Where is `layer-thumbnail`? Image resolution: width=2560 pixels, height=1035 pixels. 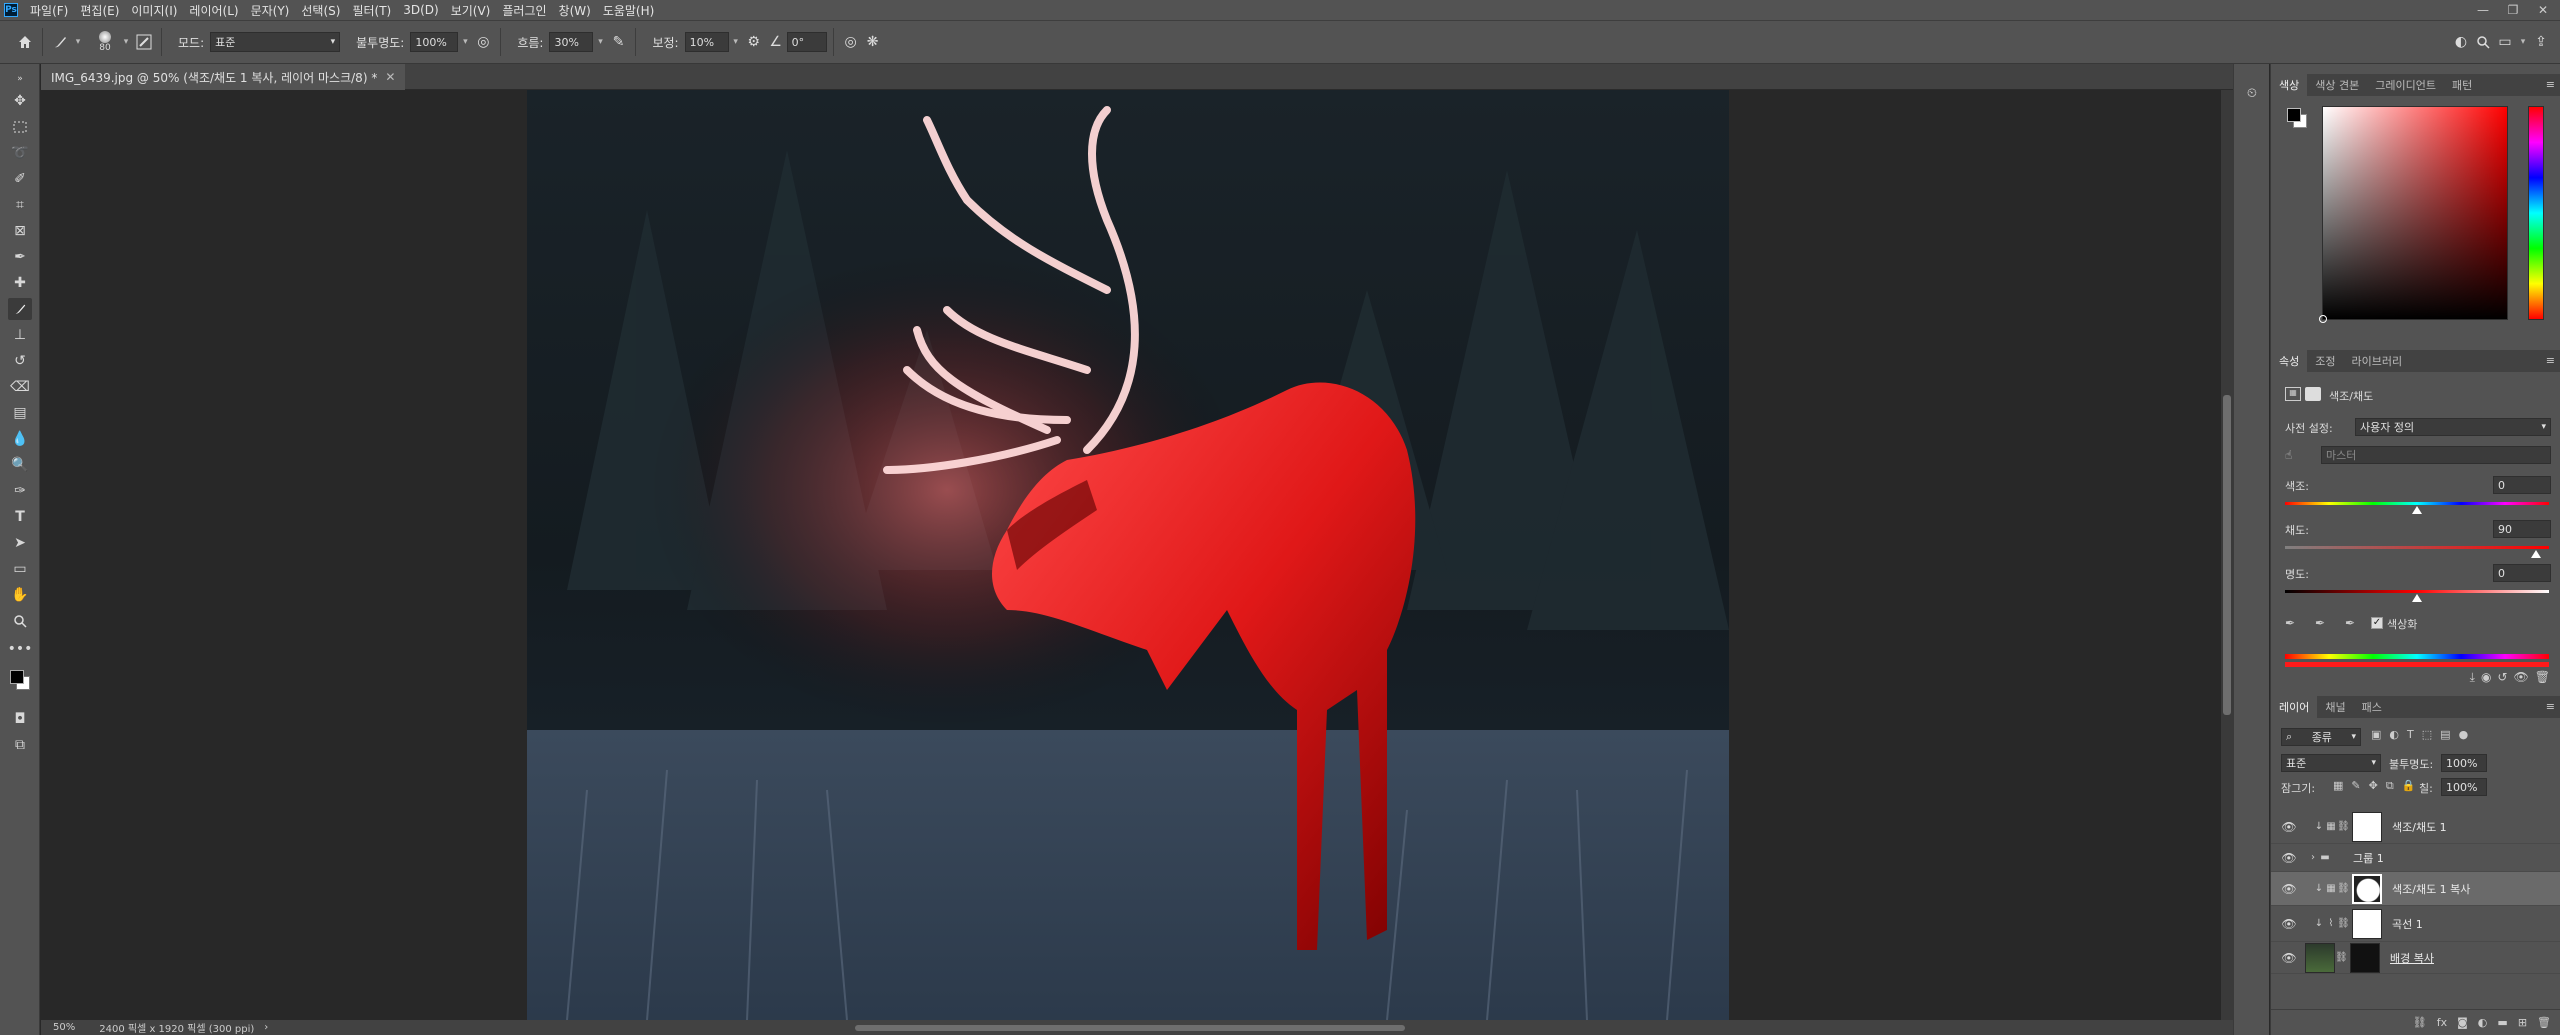
layer-thumbnail is located at coordinates (2320, 957).